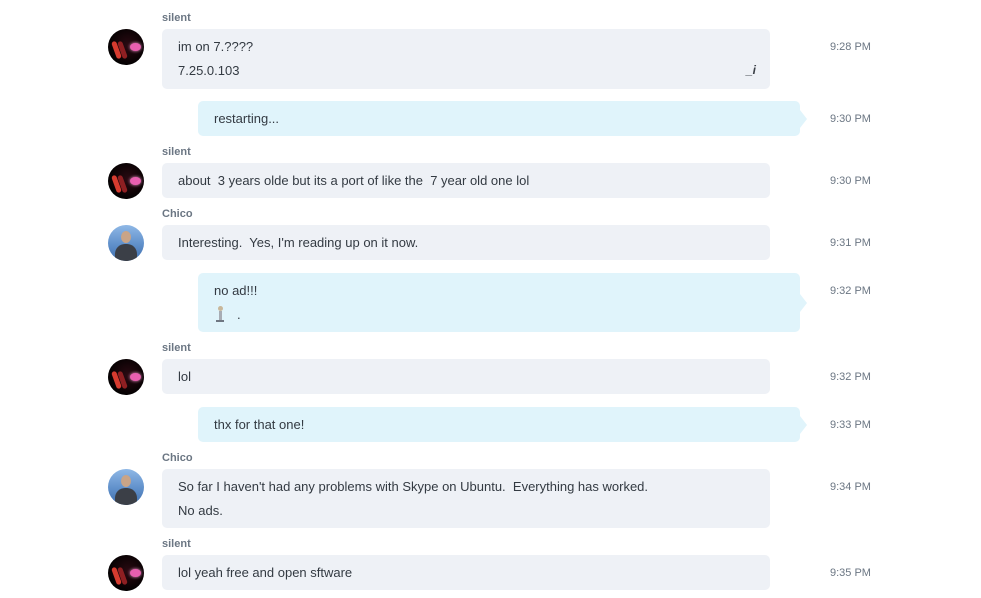 This screenshot has width=981, height=598. Describe the element at coordinates (216, 46) in the screenshot. I see `message-text: im on 7.????` at that location.